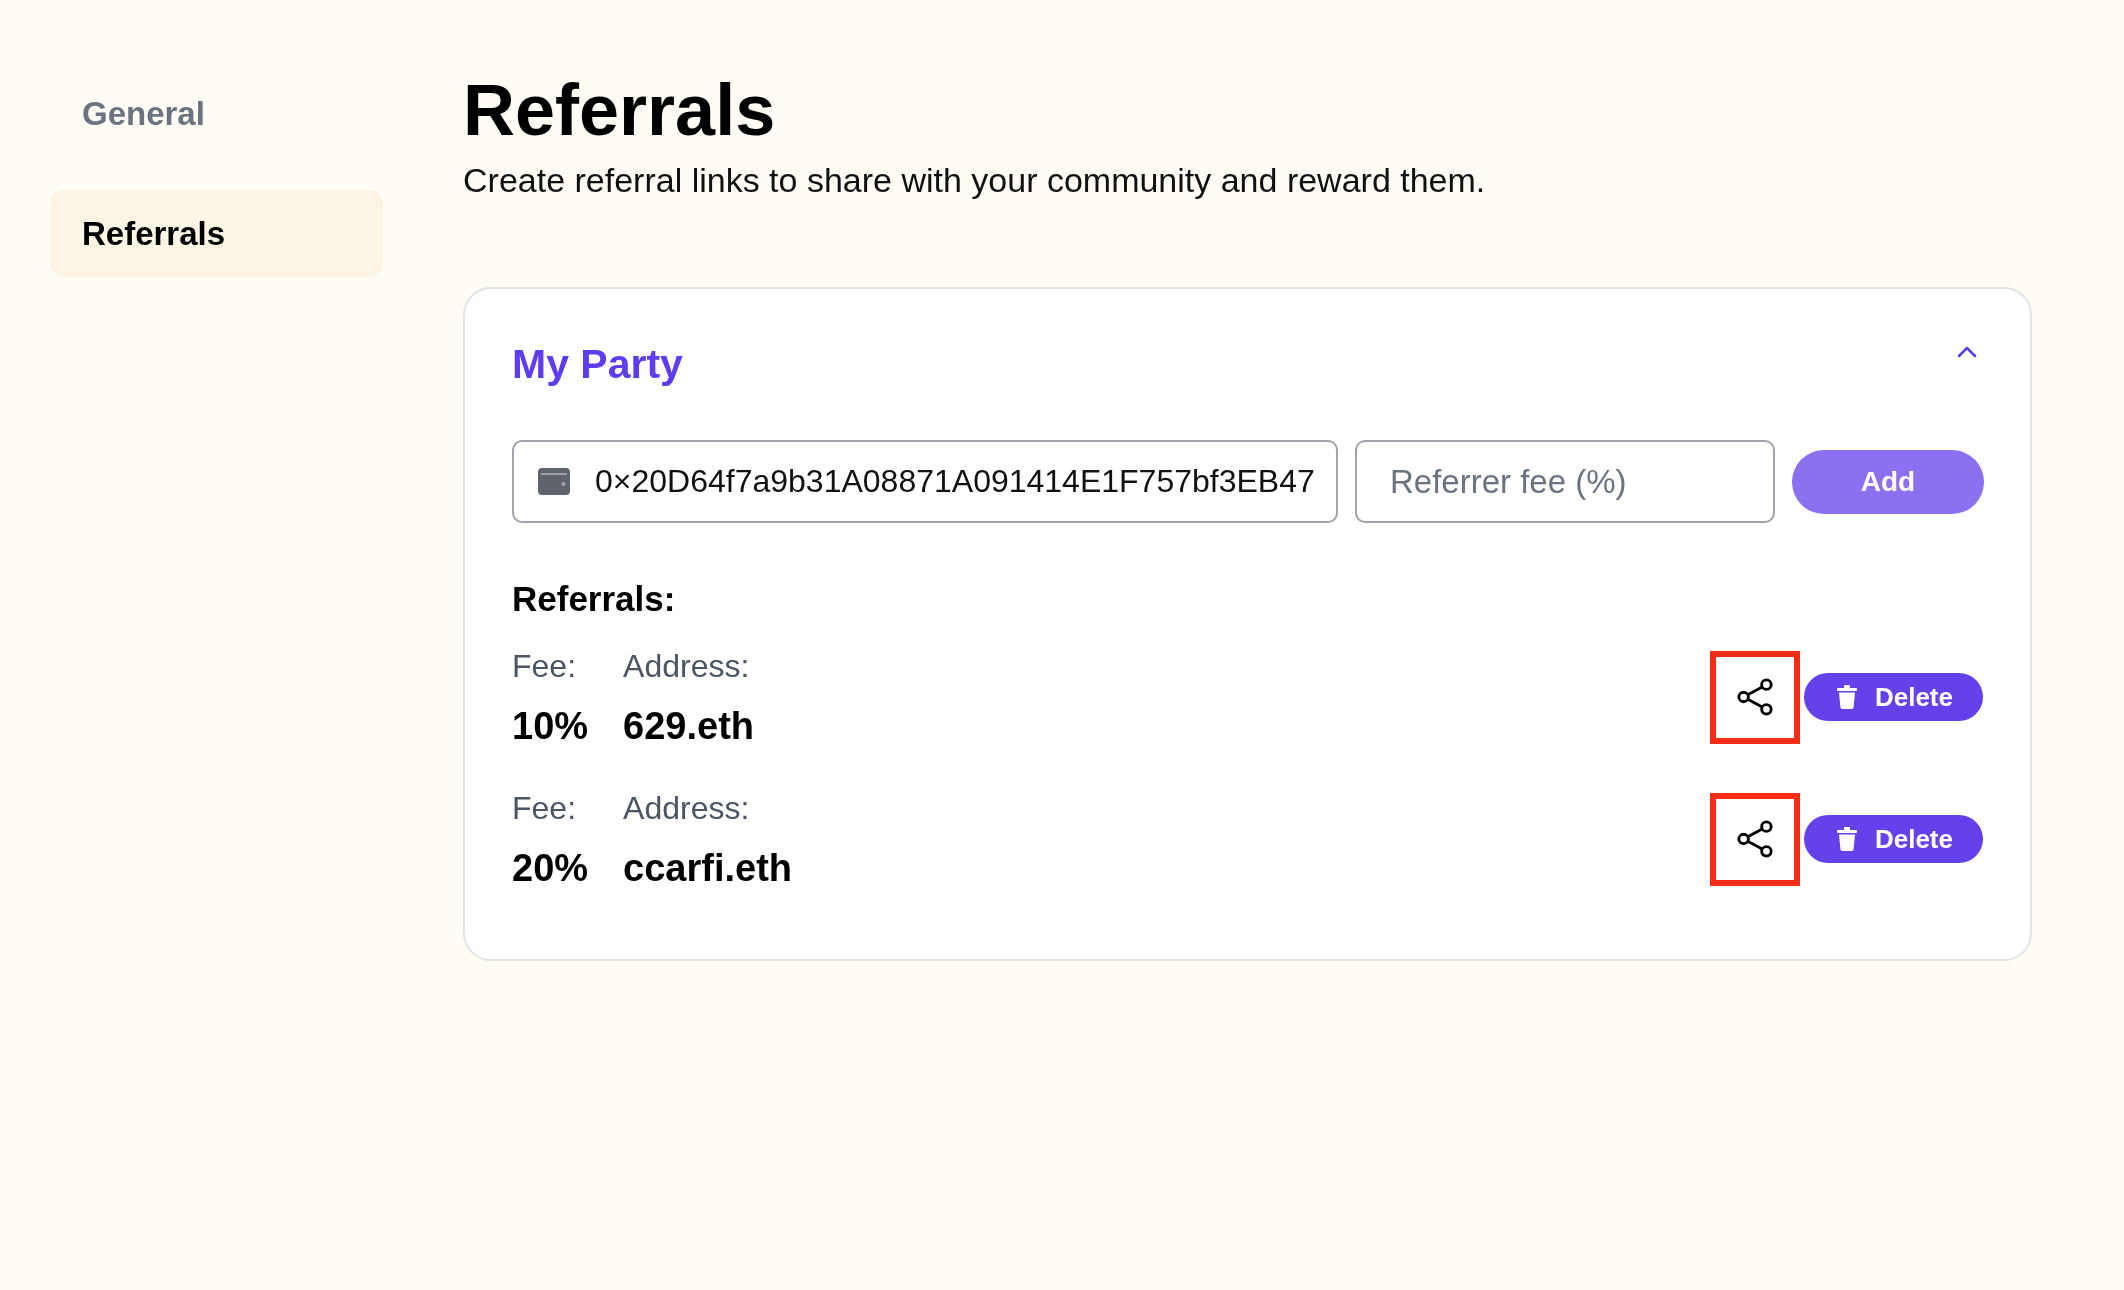  I want to click on referrer-fee-field: Referrer fee (%), so click(1565, 481).